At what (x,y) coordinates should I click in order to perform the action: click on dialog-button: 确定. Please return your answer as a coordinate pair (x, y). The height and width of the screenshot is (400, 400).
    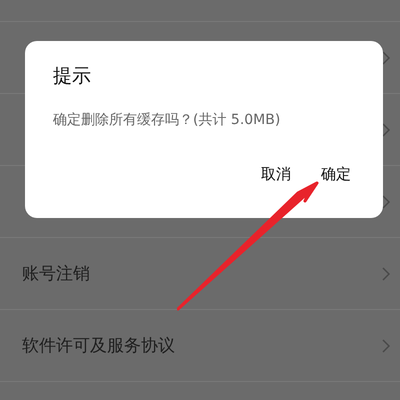
    Looking at the image, I should click on (336, 174).